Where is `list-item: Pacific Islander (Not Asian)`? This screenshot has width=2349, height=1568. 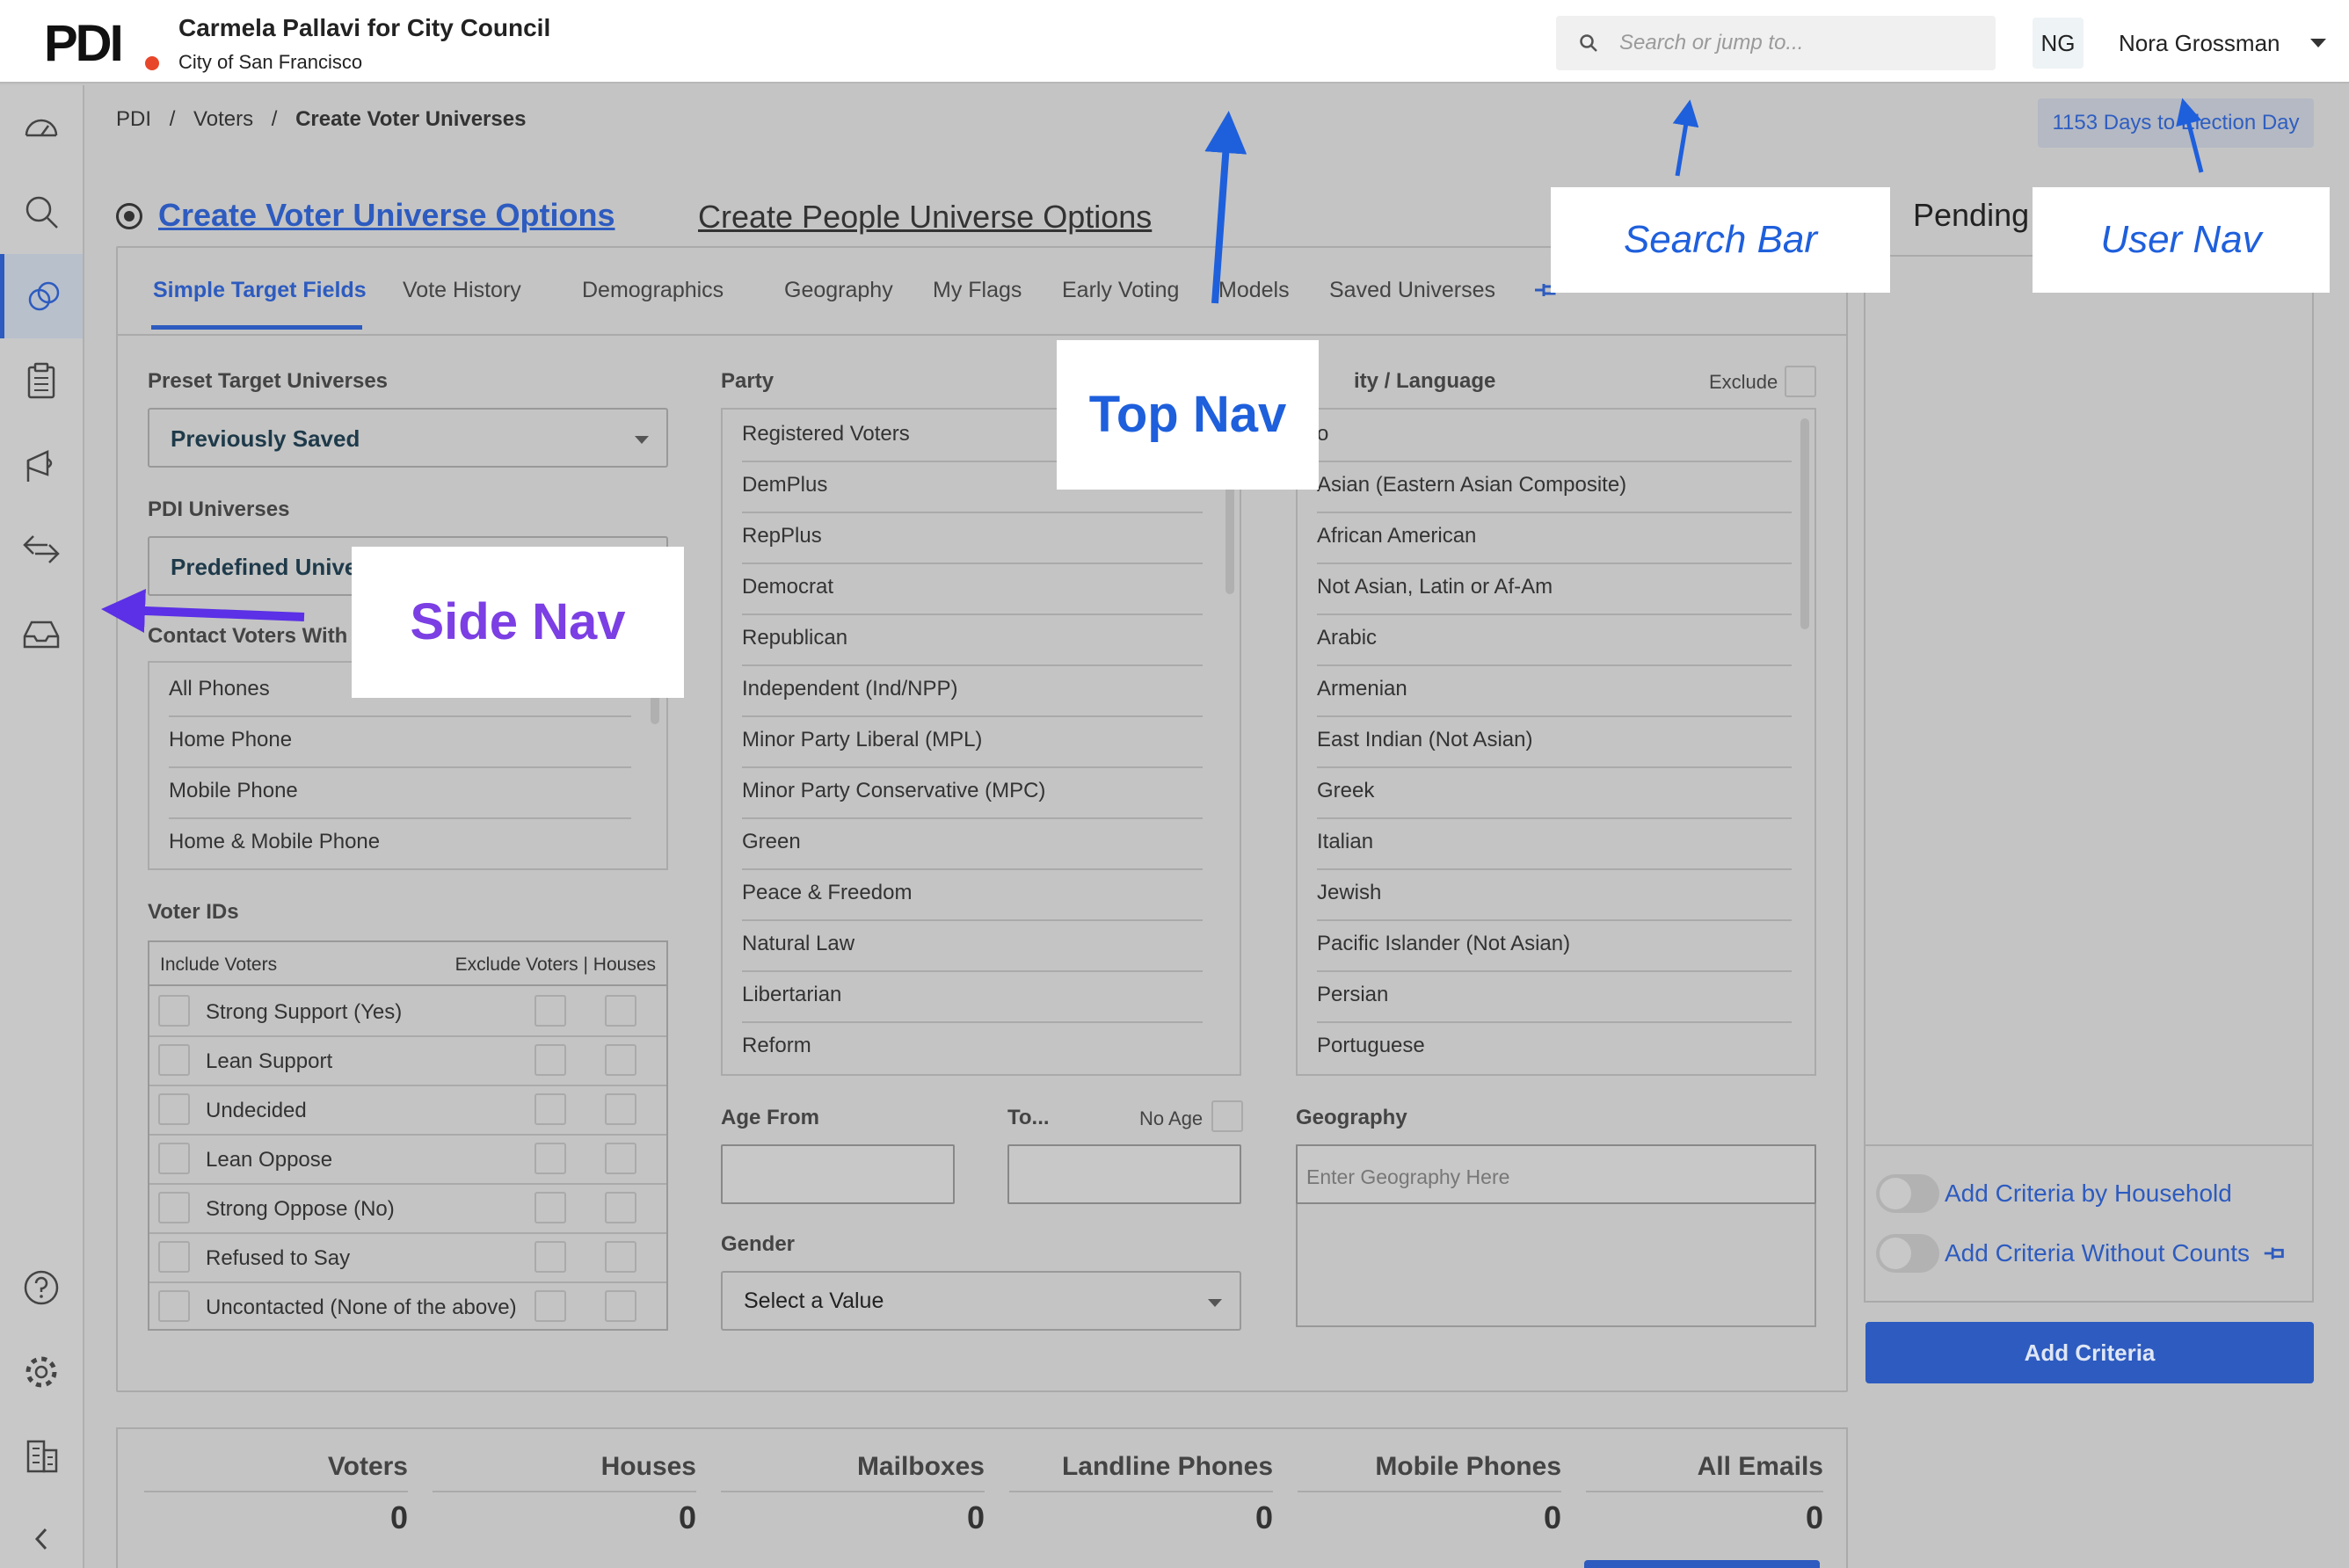 list-item: Pacific Islander (Not Asian) is located at coordinates (1554, 946).